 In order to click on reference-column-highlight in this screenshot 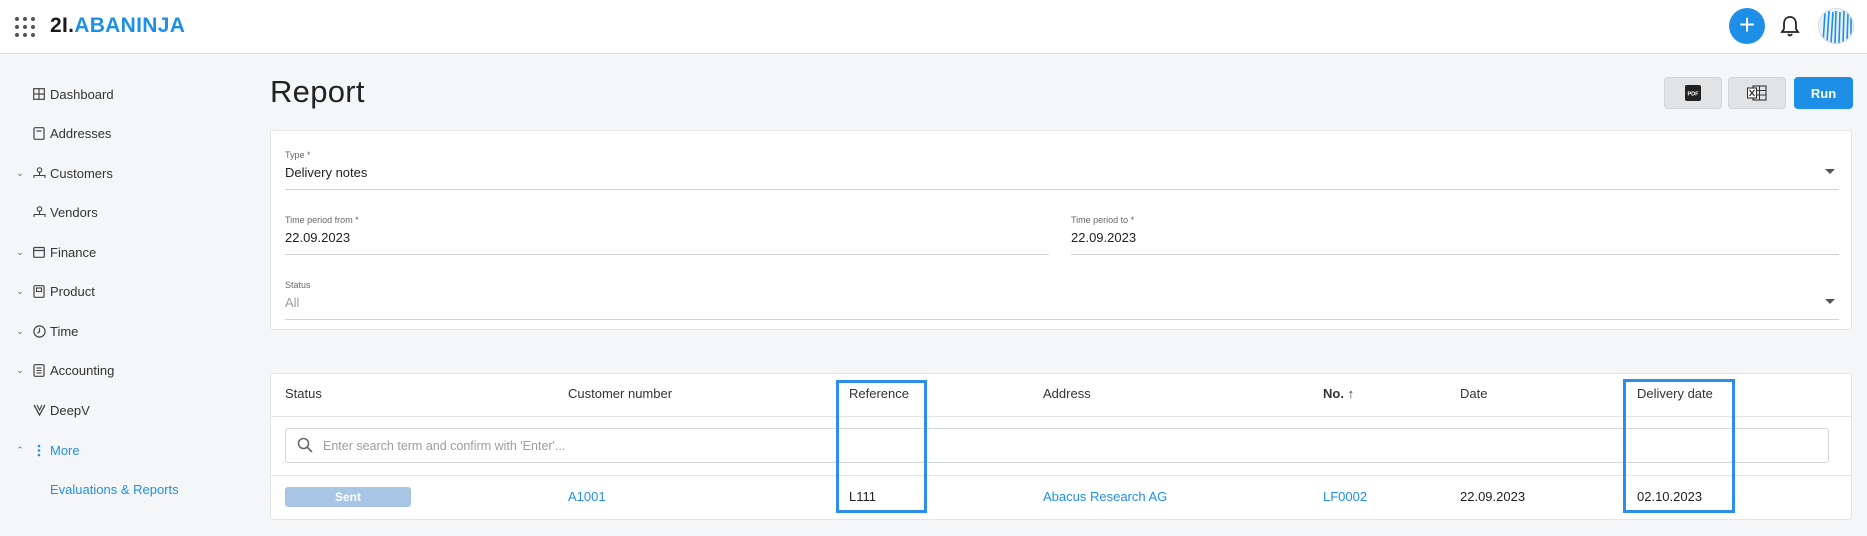, I will do `click(881, 446)`.